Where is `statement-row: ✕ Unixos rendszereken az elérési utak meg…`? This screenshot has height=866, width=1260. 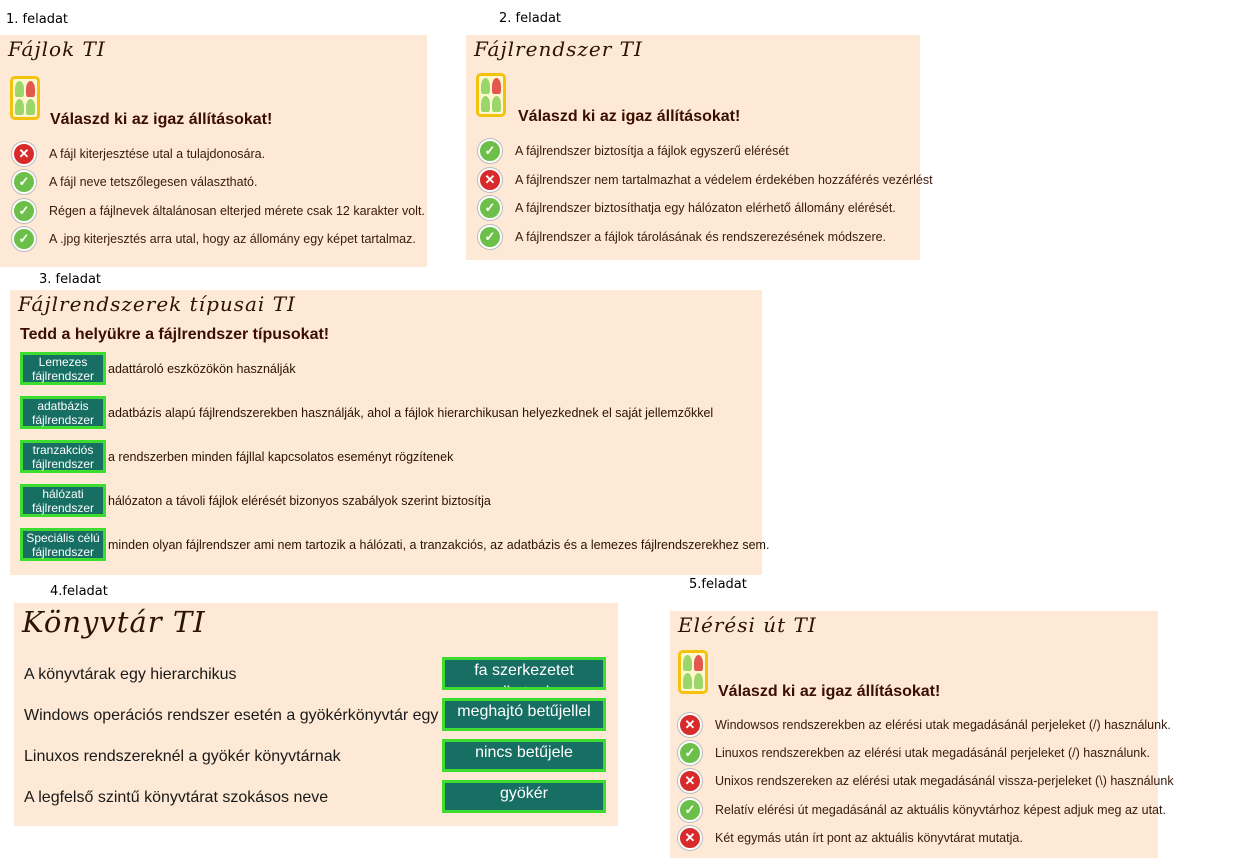 statement-row: ✕ Unixos rendszereken az elérési utak meg… is located at coordinates (926, 781).